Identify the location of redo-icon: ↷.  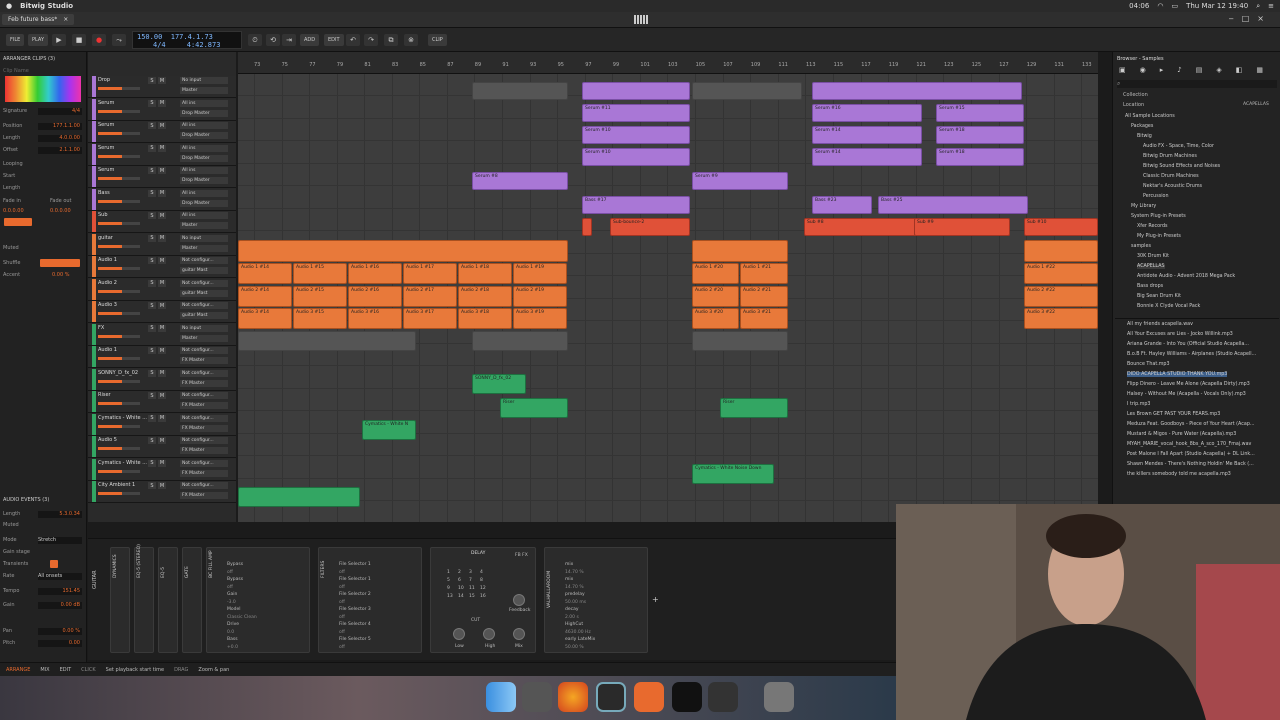
(371, 40).